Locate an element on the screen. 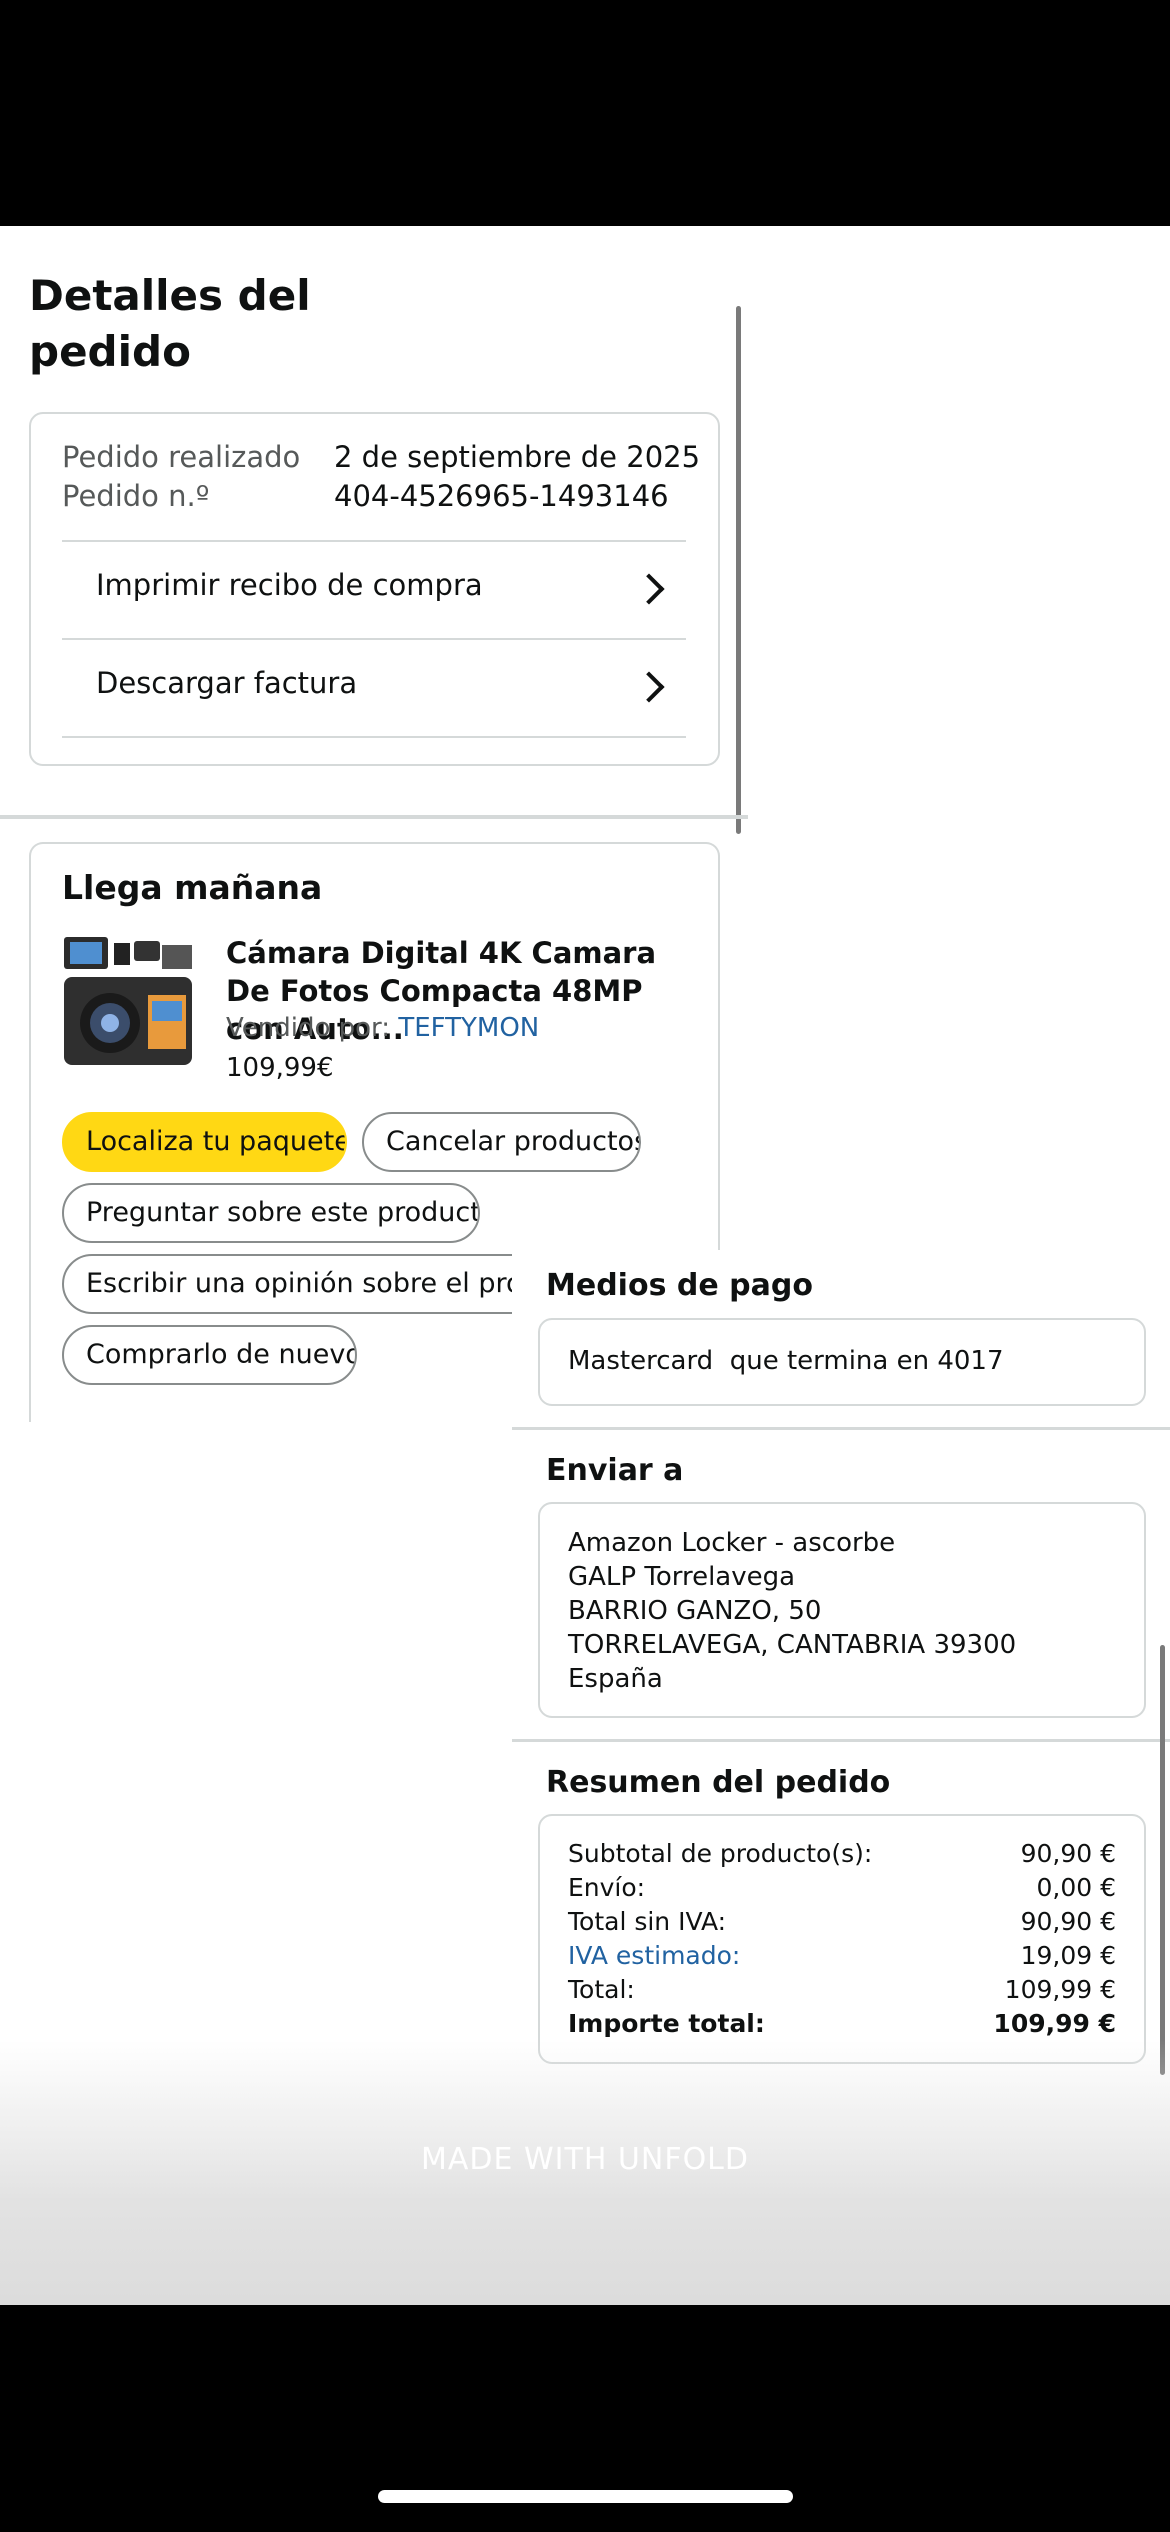 The image size is (1170, 2532). estimated-vat-link: IVA estimado: is located at coordinates (654, 1955).